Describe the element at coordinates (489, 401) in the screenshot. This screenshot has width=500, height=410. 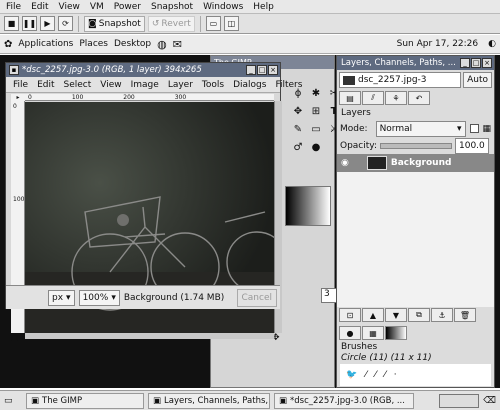
I see `trash-icon: ⌫` at that location.